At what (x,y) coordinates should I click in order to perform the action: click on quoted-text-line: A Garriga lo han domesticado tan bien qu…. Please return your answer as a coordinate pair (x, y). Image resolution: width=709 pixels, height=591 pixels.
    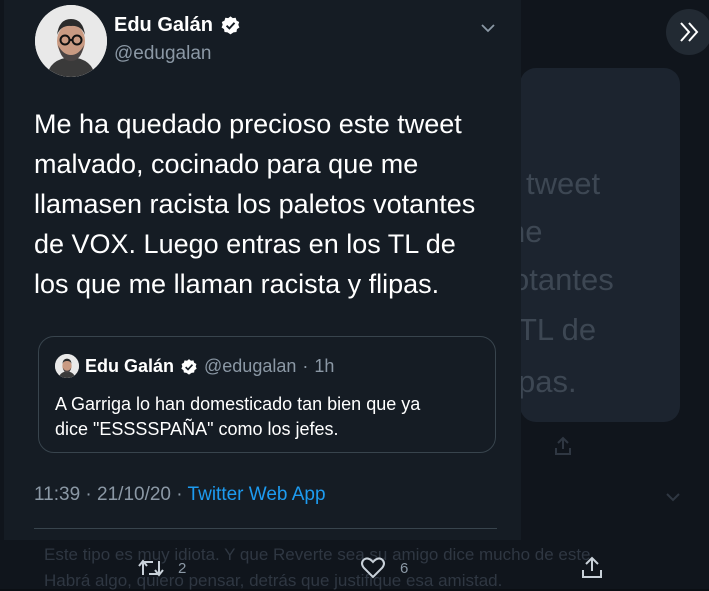
    Looking at the image, I should click on (238, 404).